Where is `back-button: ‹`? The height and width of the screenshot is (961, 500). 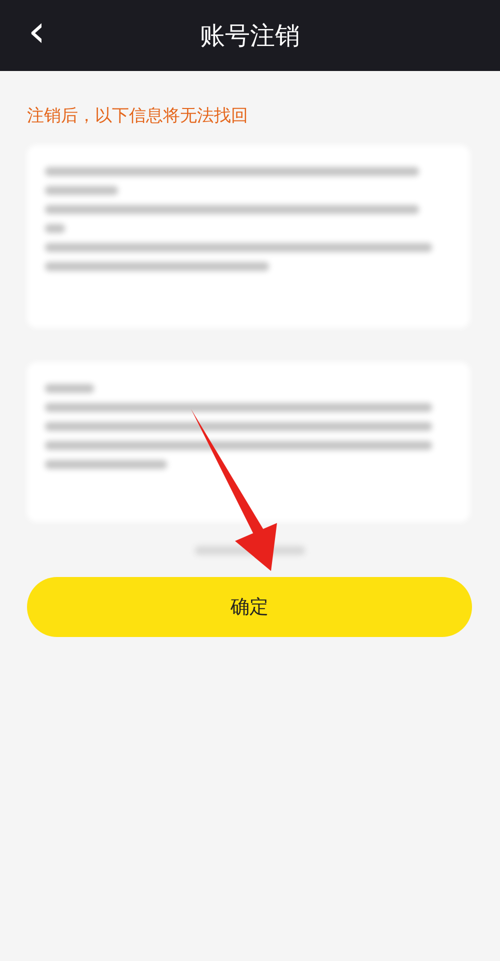 back-button: ‹ is located at coordinates (37, 32).